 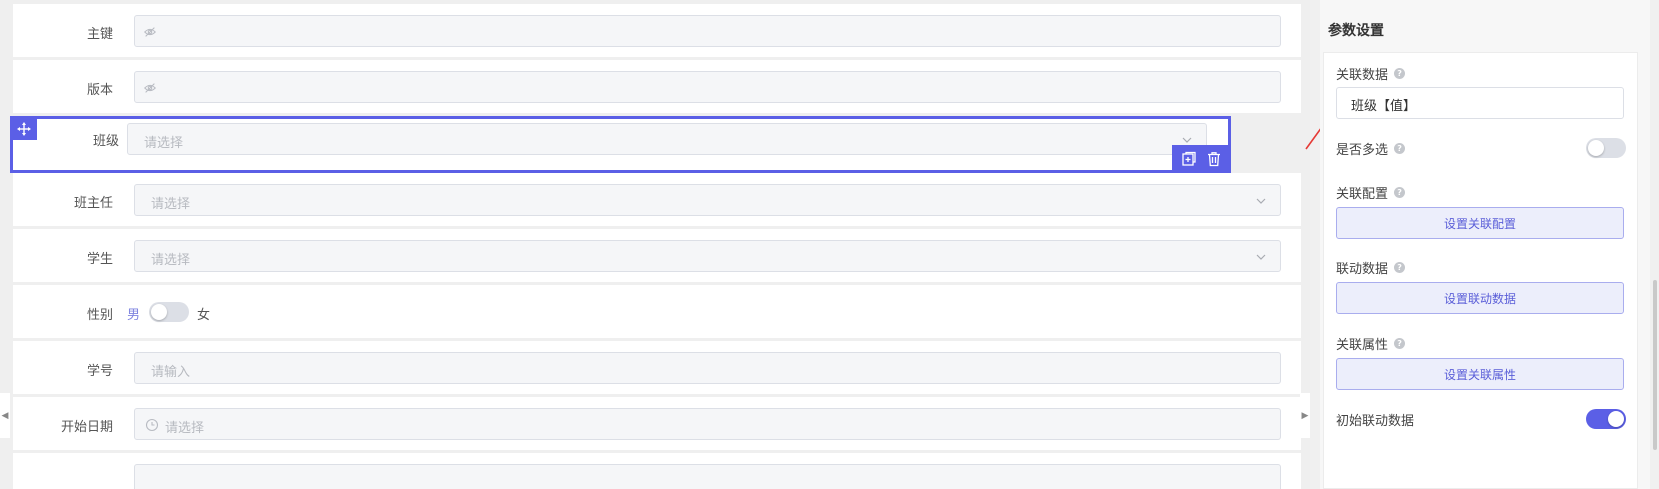 I want to click on form-row-student-id: 学号 请输入, so click(x=657, y=367).